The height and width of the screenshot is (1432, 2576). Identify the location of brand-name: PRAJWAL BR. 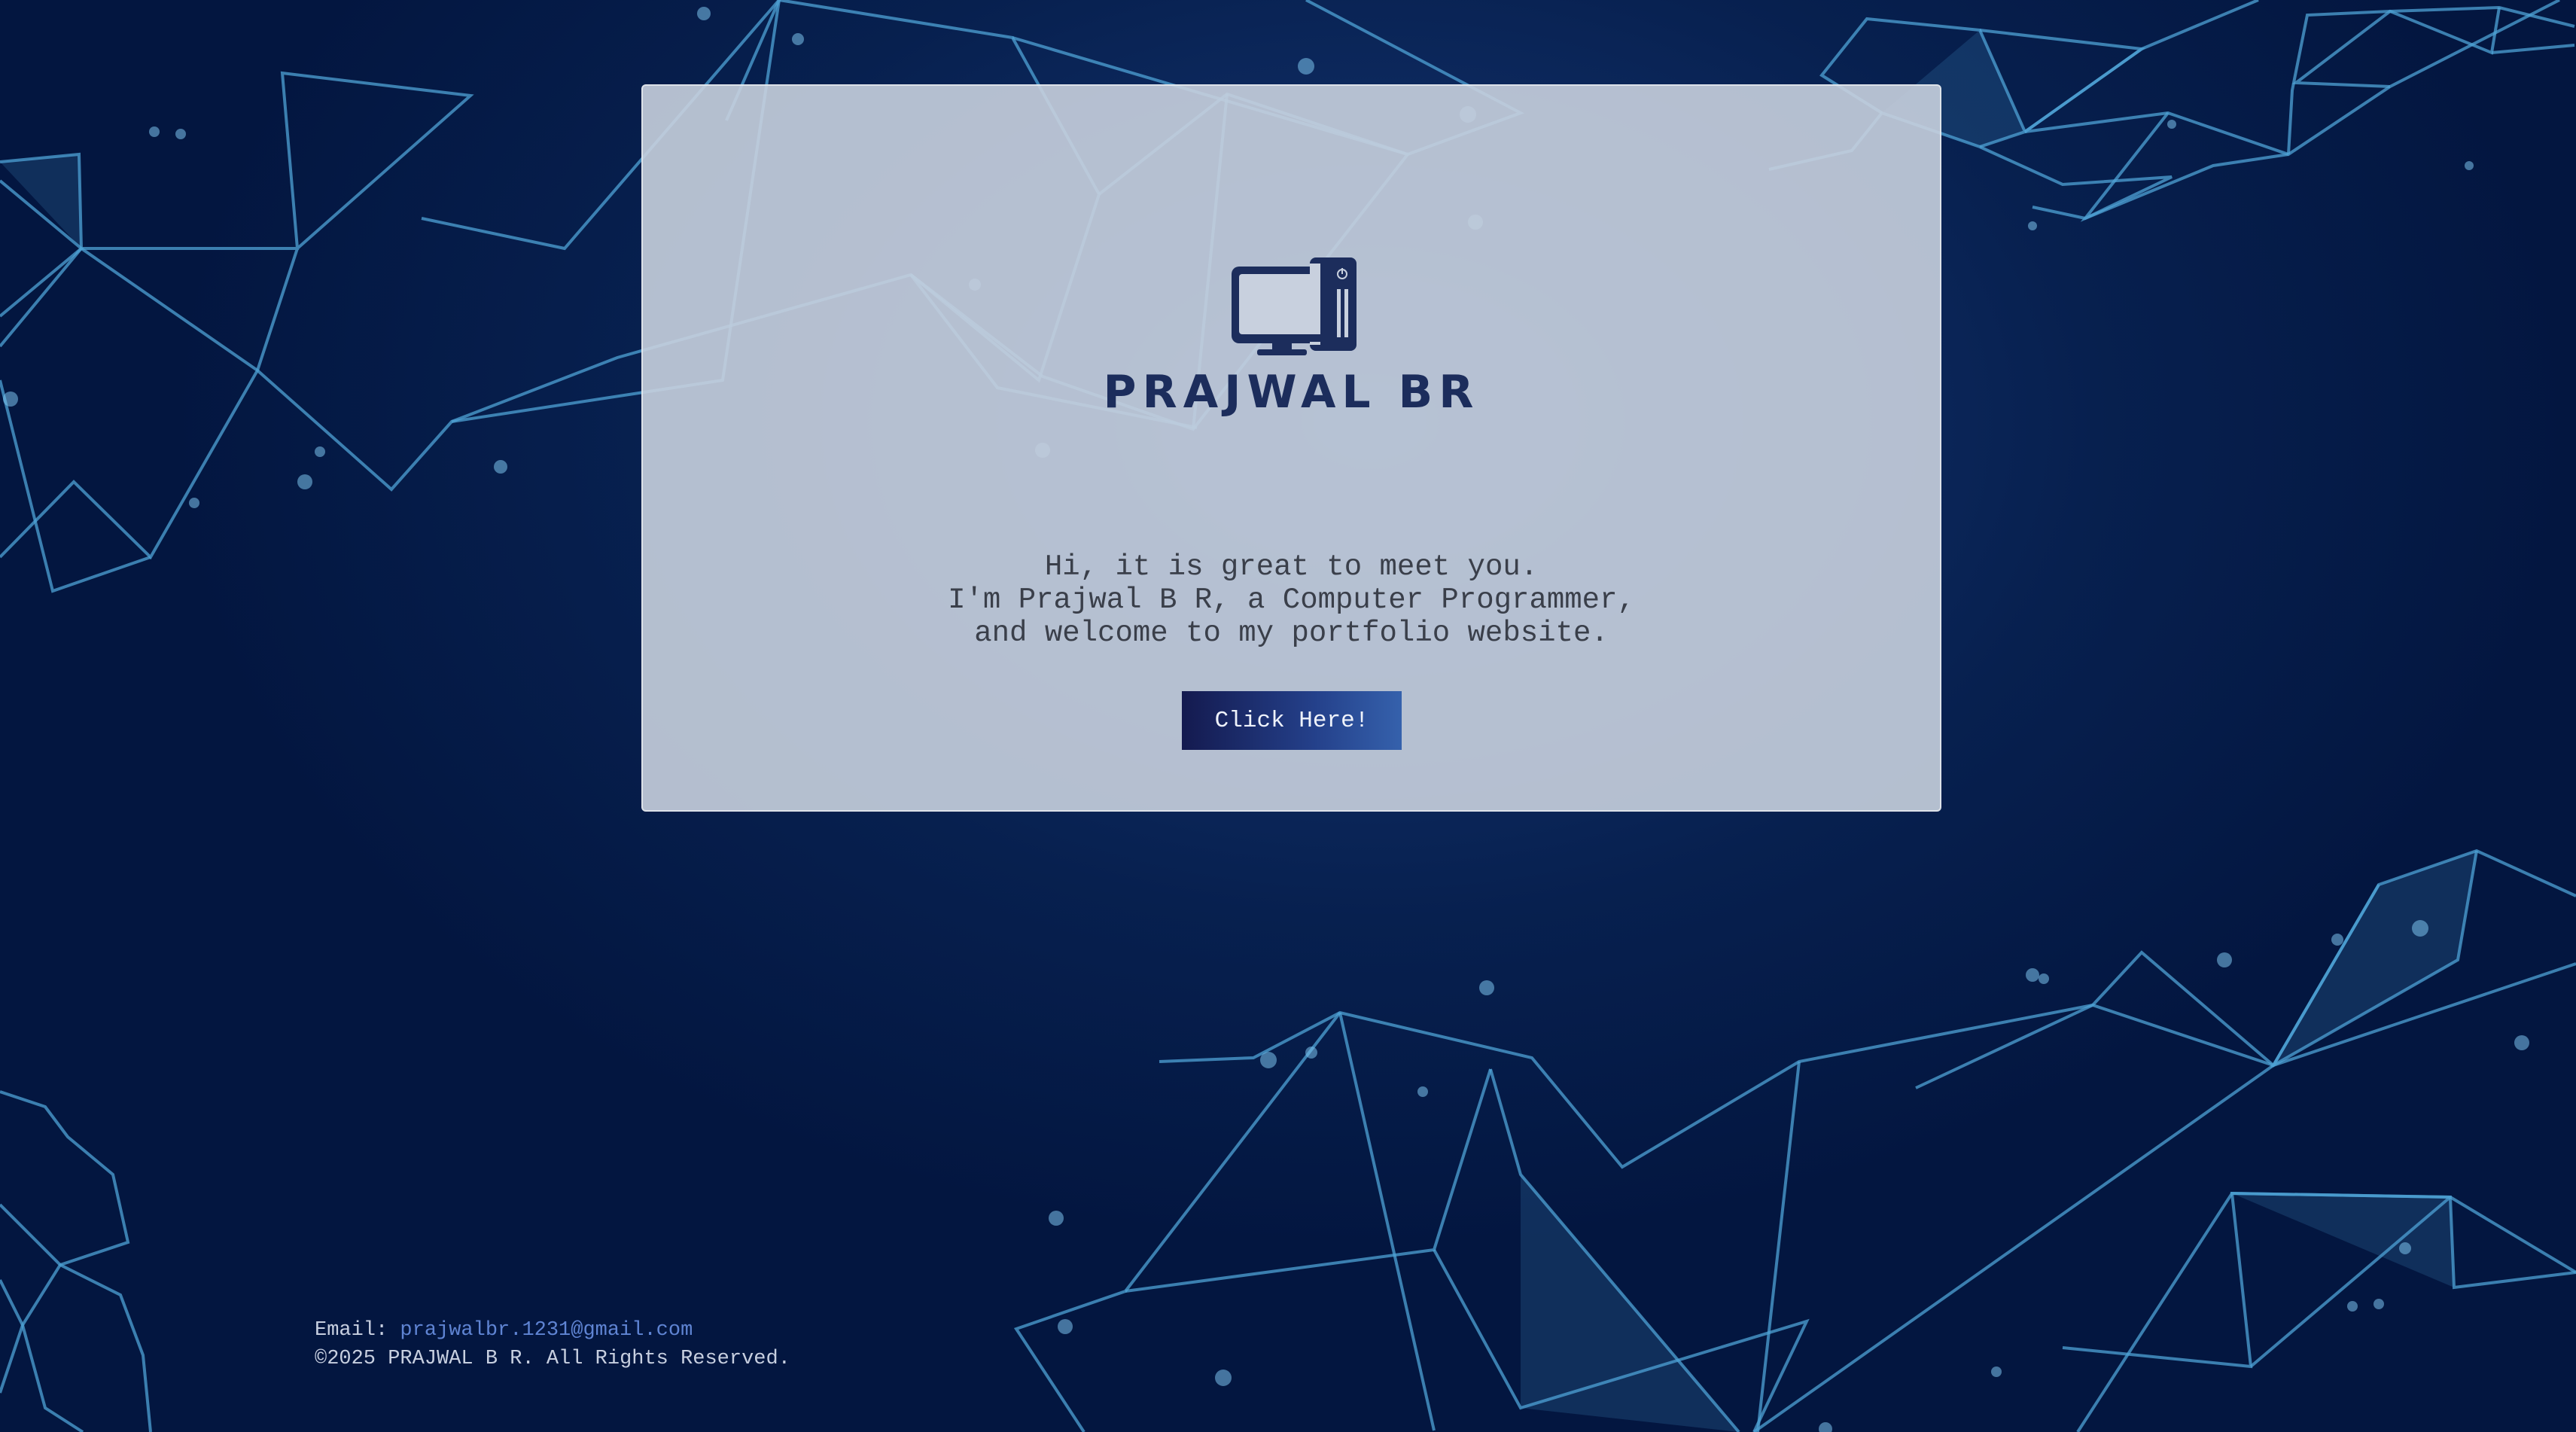
(1292, 392).